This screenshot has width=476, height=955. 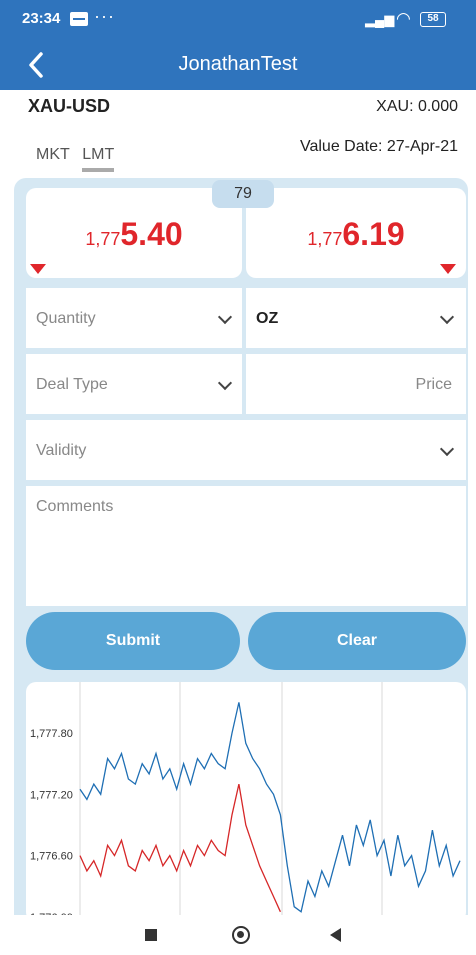 I want to click on value-date: Value Date: 27-Apr-21, so click(x=378, y=146).